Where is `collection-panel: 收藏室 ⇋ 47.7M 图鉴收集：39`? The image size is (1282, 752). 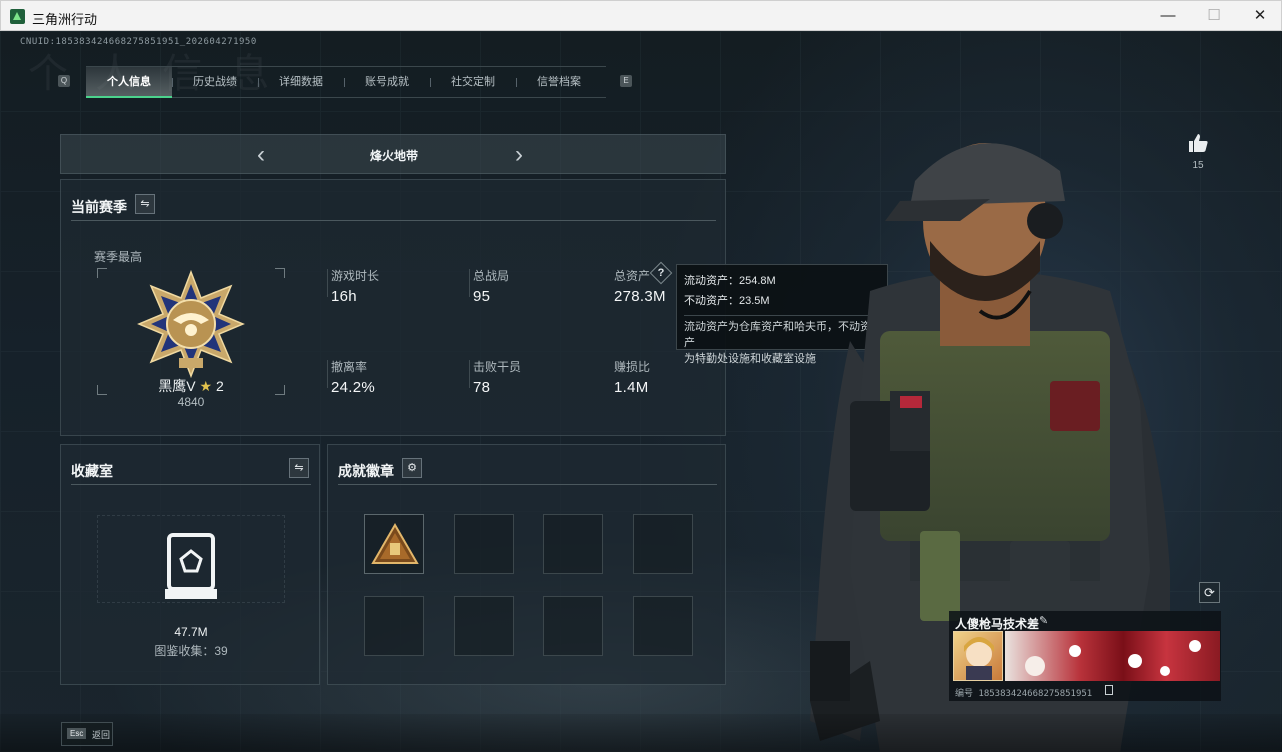
collection-panel: 收藏室 ⇋ 47.7M 图鉴收集：39 is located at coordinates (190, 564).